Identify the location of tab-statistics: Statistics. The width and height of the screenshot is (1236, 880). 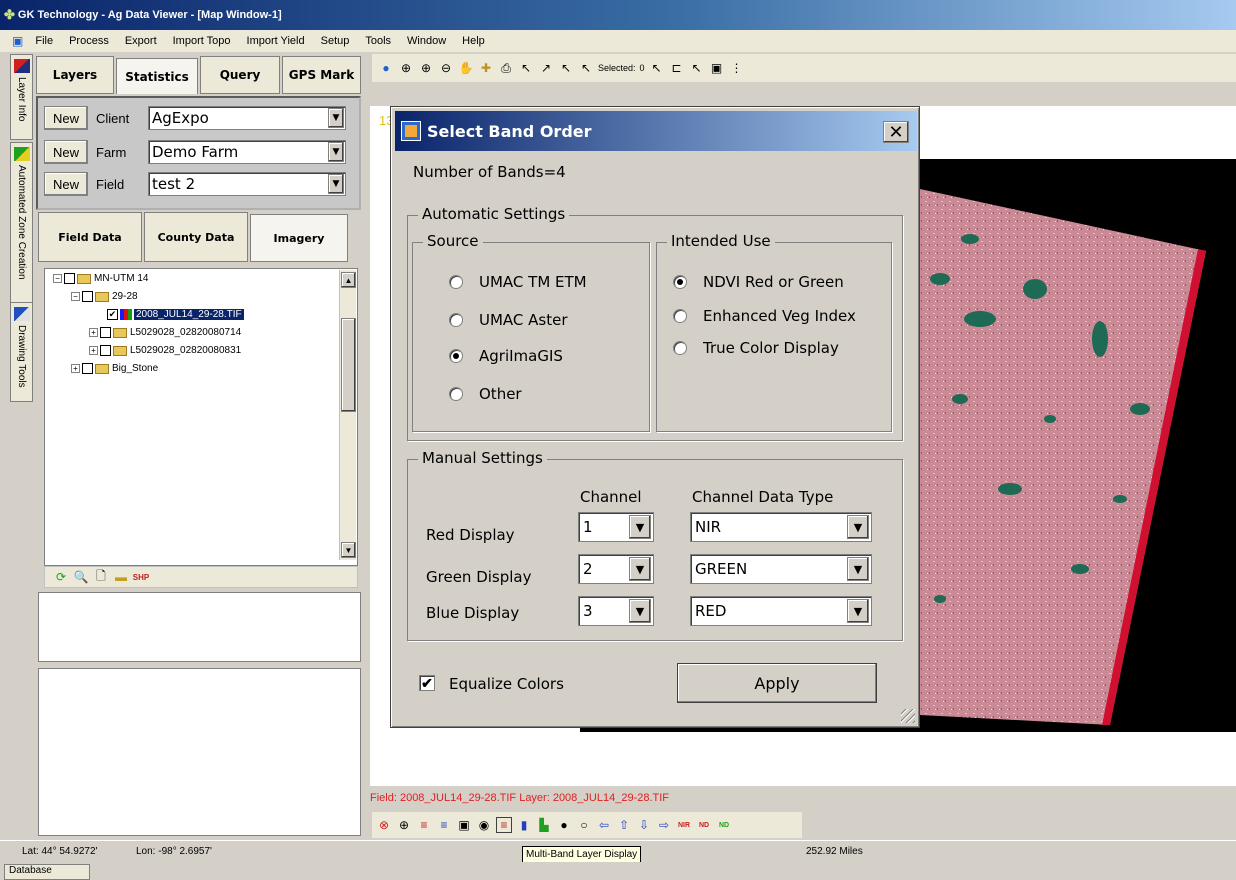
(157, 76).